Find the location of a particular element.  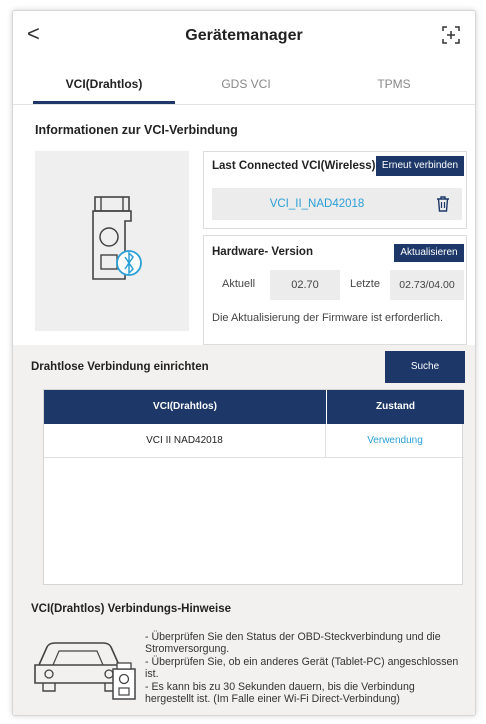

tab-bar: VCI(Drahtlos) GDS VCI TPMS is located at coordinates (244, 84).